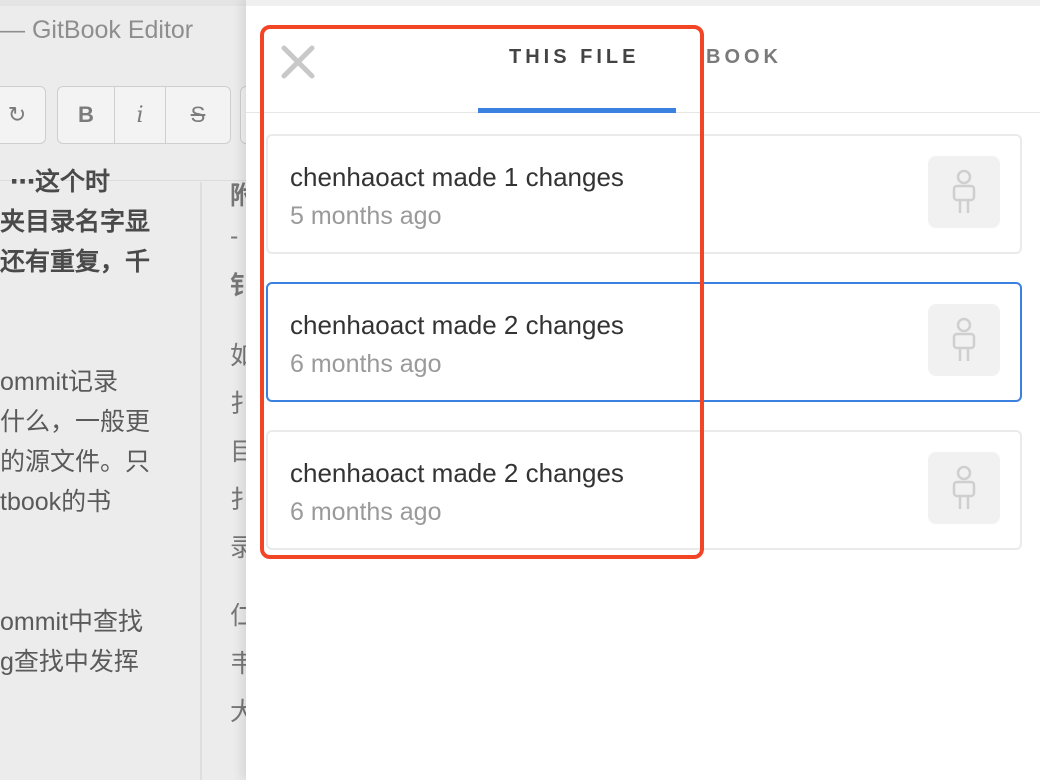 Image resolution: width=1040 pixels, height=780 pixels. What do you see at coordinates (744, 57) in the screenshot?
I see `tab-book: BOOK` at bounding box center [744, 57].